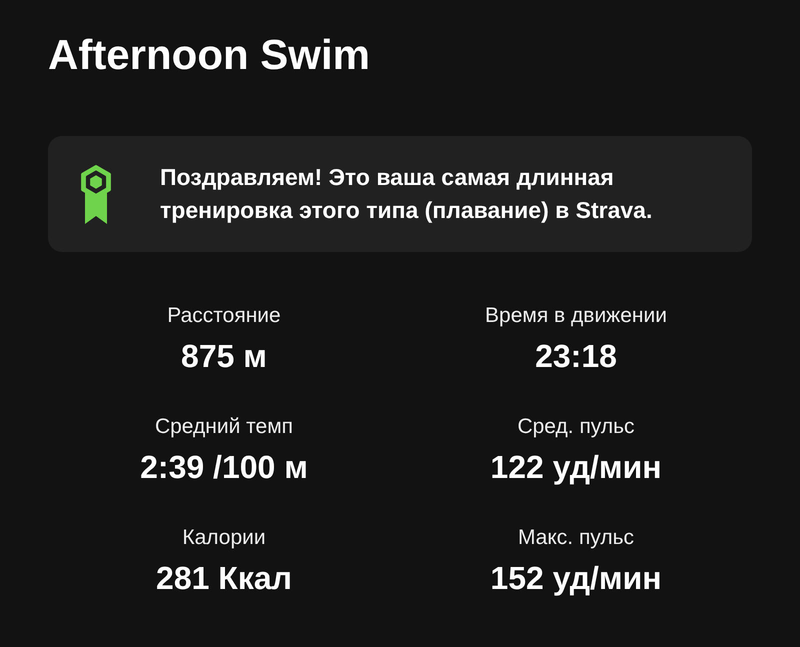 The image size is (800, 647). What do you see at coordinates (407, 194) in the screenshot?
I see `achievement-message: Поздравляем! Это ваша самая длинная тренировка этого типа (плавание) в Strava.` at bounding box center [407, 194].